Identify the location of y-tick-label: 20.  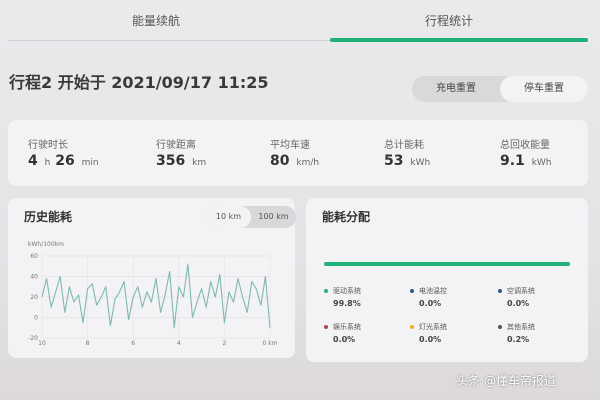
(34, 297).